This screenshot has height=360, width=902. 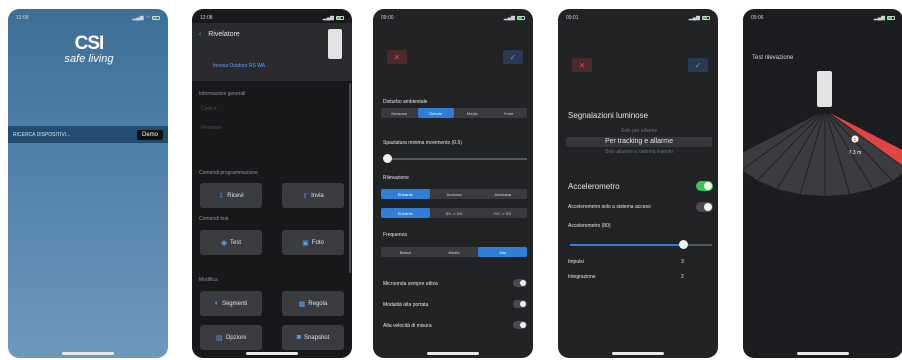 I want to click on impulsi-label: Impulsi, so click(x=576, y=262).